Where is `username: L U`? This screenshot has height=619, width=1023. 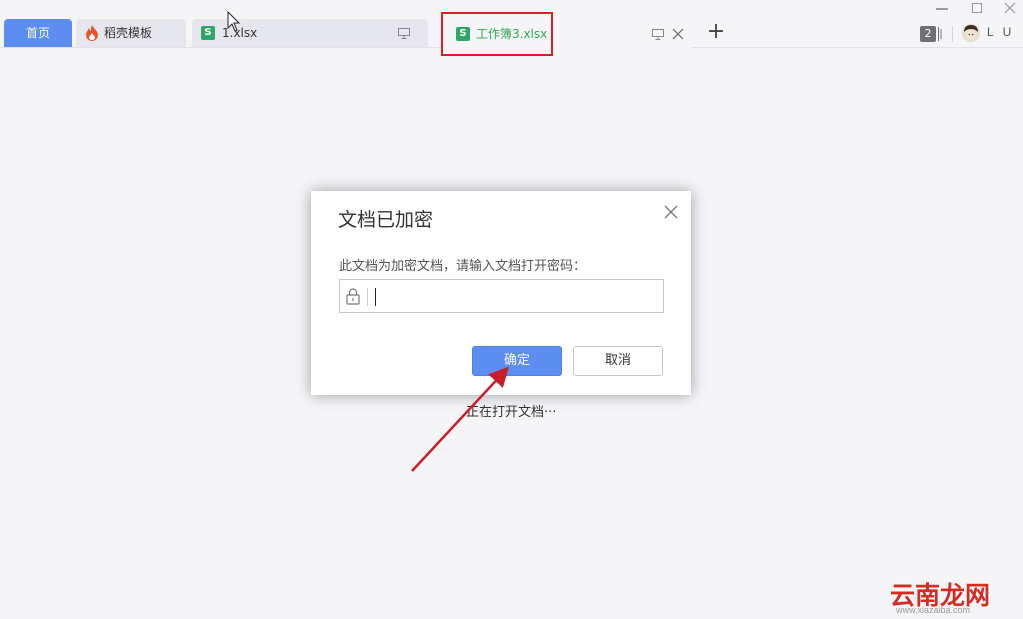
username: L U is located at coordinates (1000, 32).